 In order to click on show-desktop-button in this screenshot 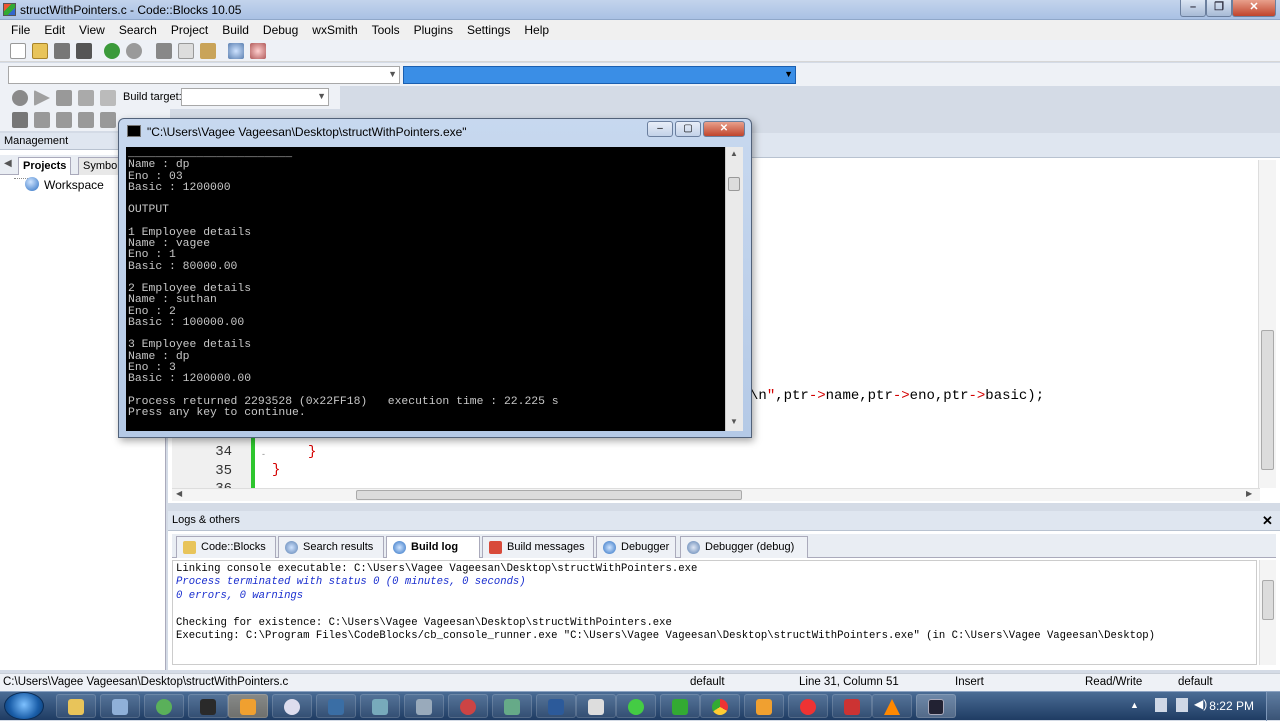, I will do `click(1273, 706)`.